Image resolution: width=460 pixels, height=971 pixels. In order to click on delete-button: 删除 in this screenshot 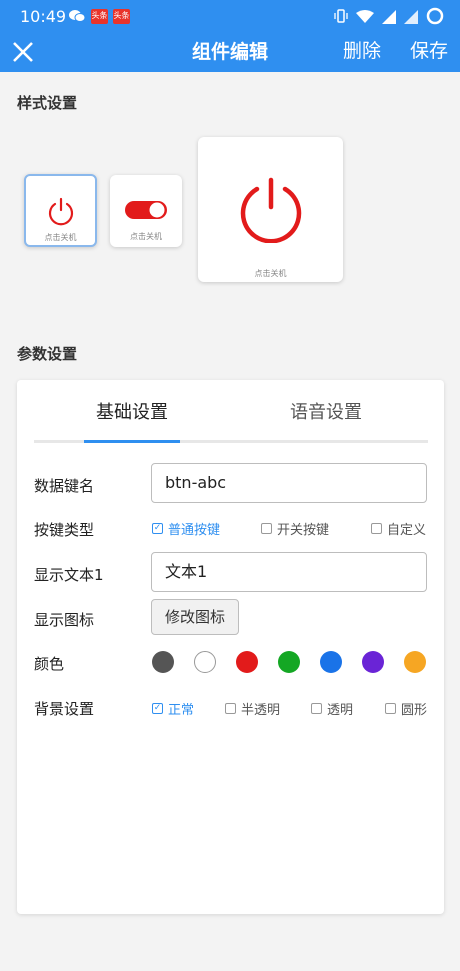, I will do `click(362, 49)`.